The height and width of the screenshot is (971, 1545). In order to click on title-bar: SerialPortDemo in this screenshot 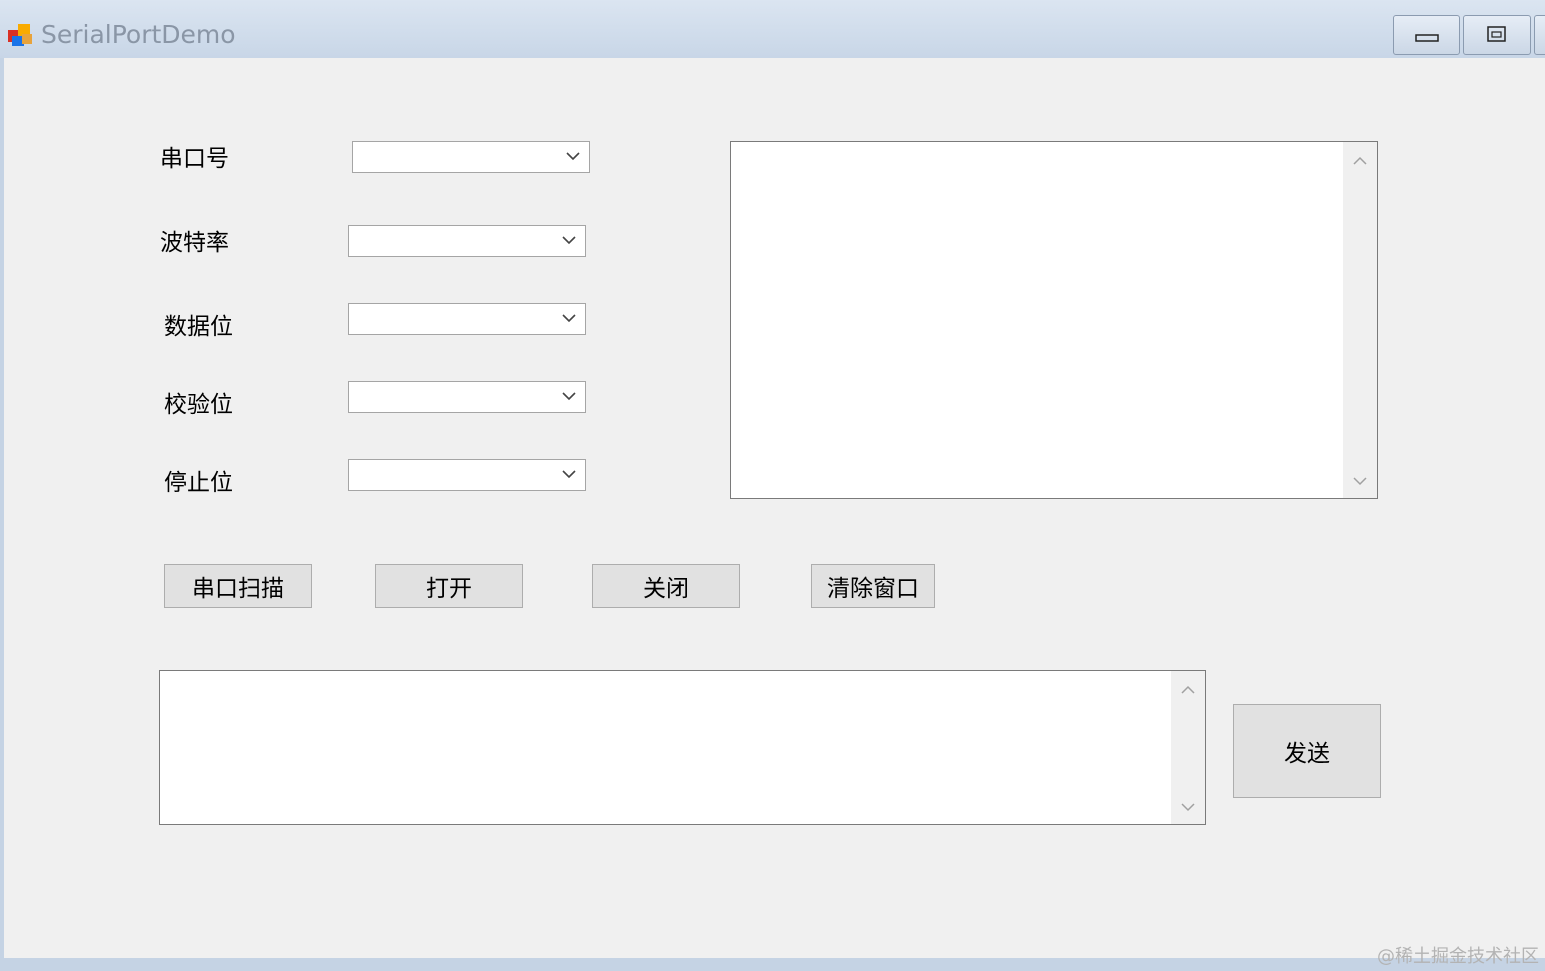, I will do `click(772, 29)`.